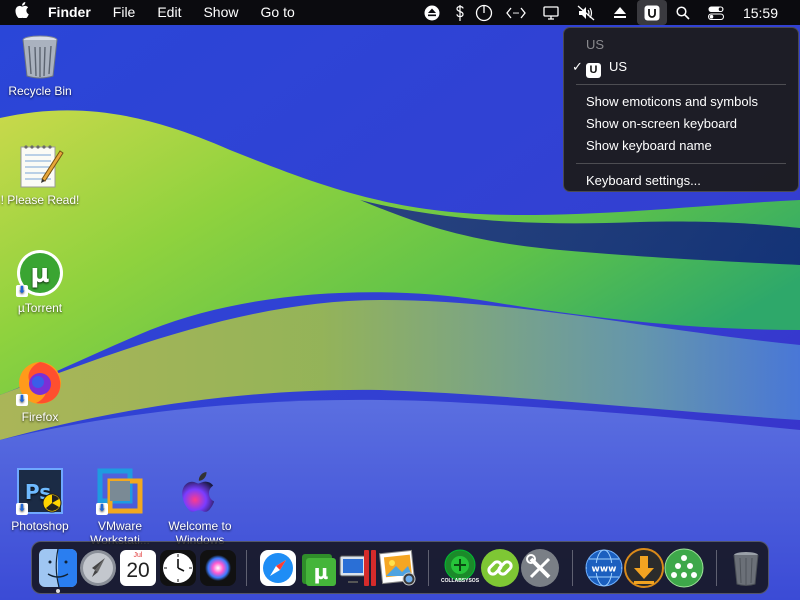  What do you see at coordinates (40, 91) in the screenshot?
I see `desktop-icon-label: Recycle Bin` at bounding box center [40, 91].